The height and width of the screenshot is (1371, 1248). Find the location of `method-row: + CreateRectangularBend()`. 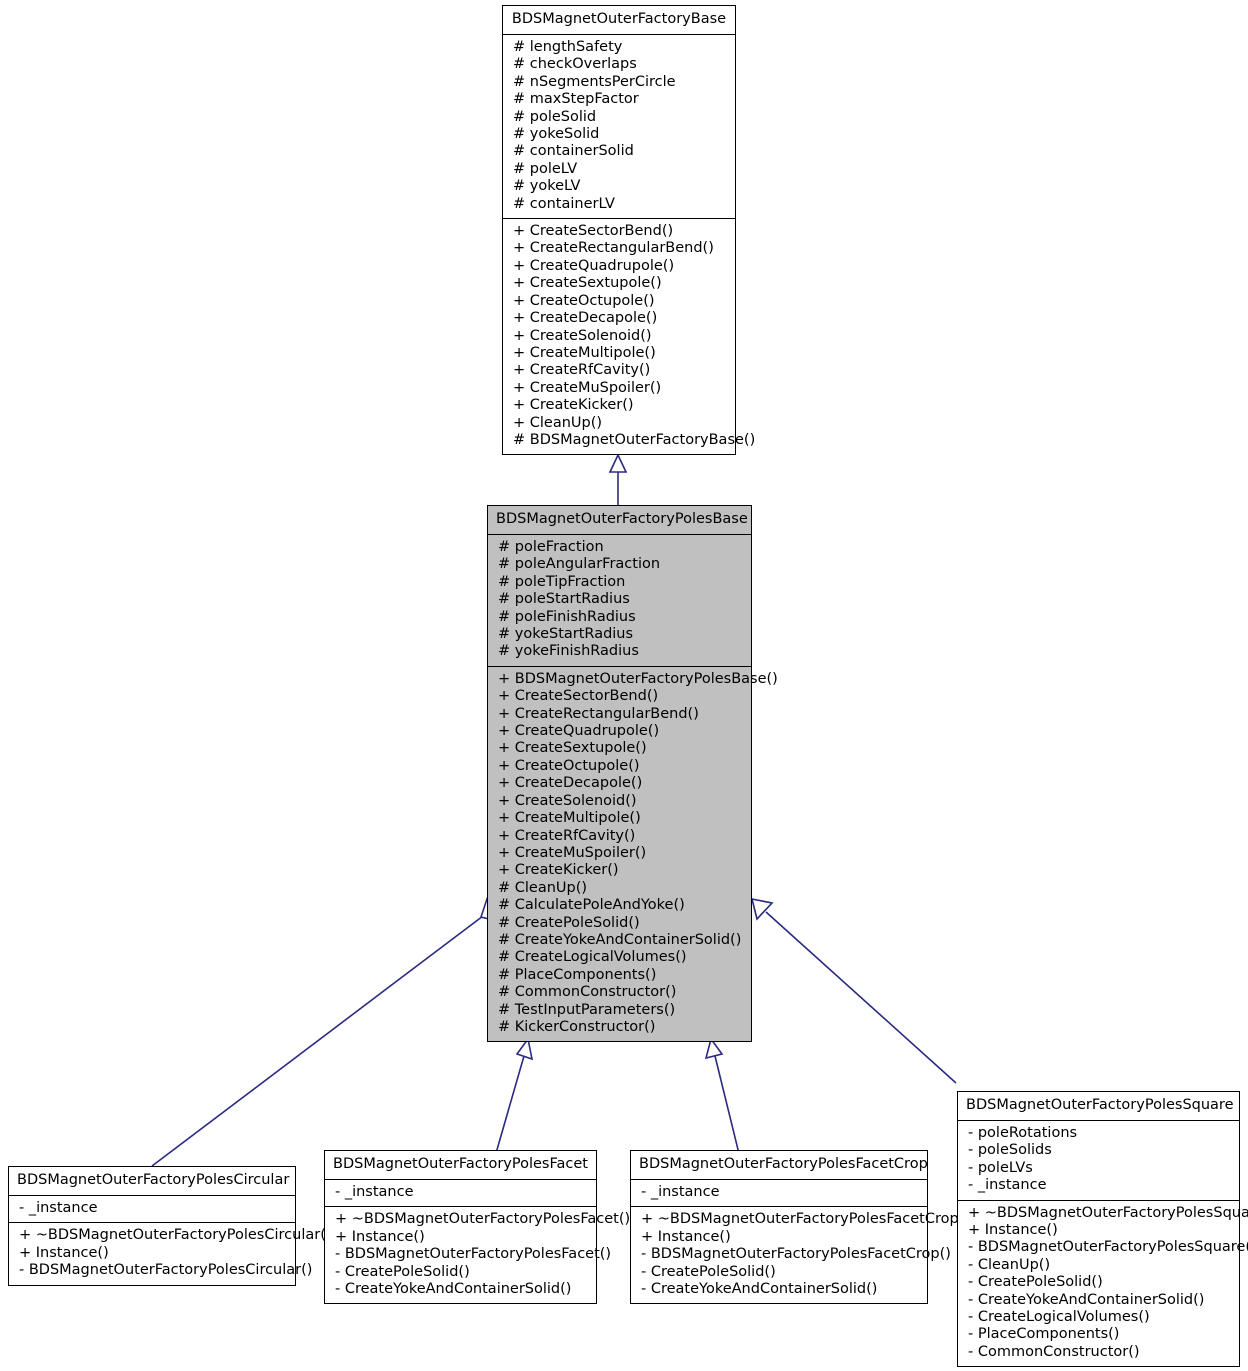

method-row: + CreateRectangularBend() is located at coordinates (598, 713).